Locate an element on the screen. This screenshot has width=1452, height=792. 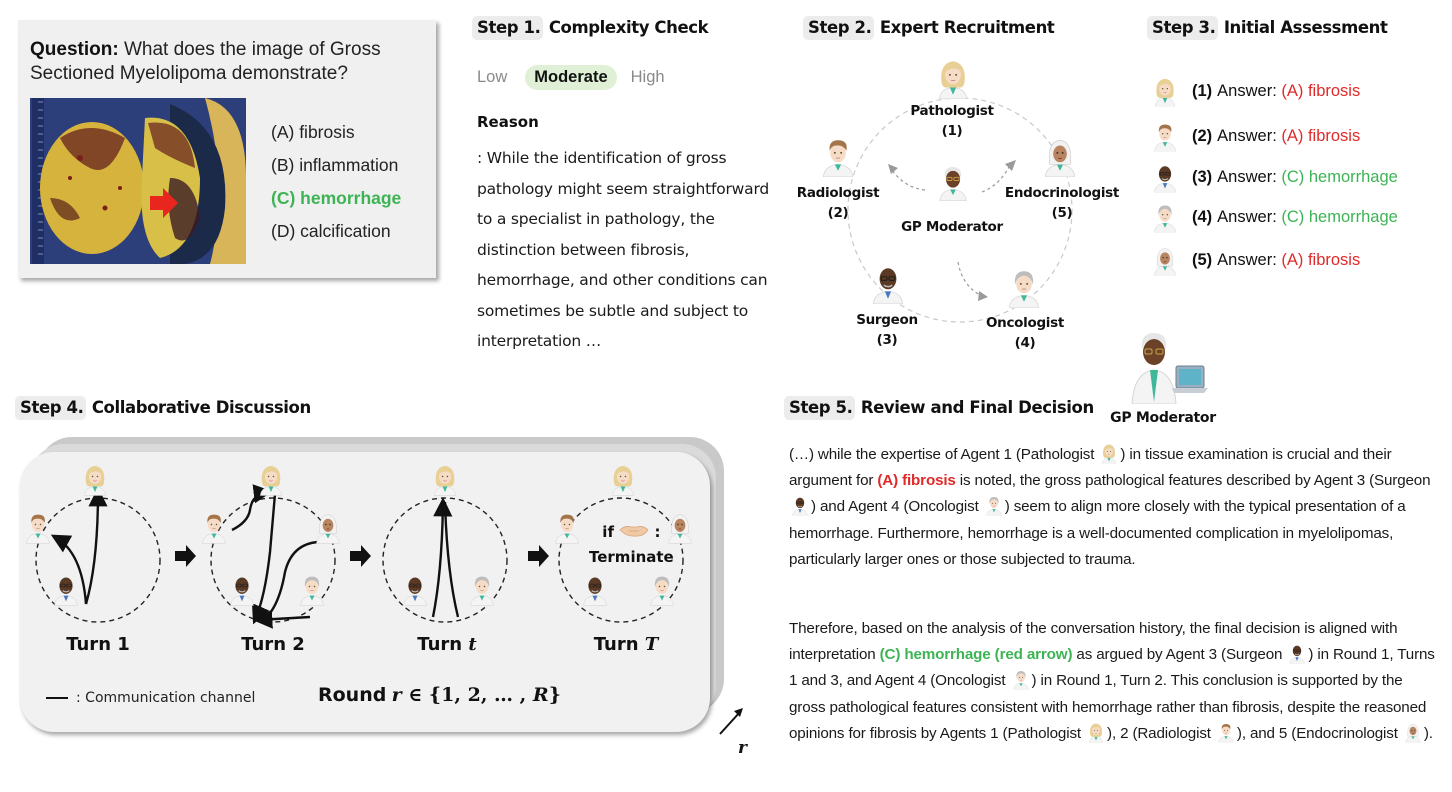
pathologist-label: Pathologist (1) is located at coordinates (952, 121).